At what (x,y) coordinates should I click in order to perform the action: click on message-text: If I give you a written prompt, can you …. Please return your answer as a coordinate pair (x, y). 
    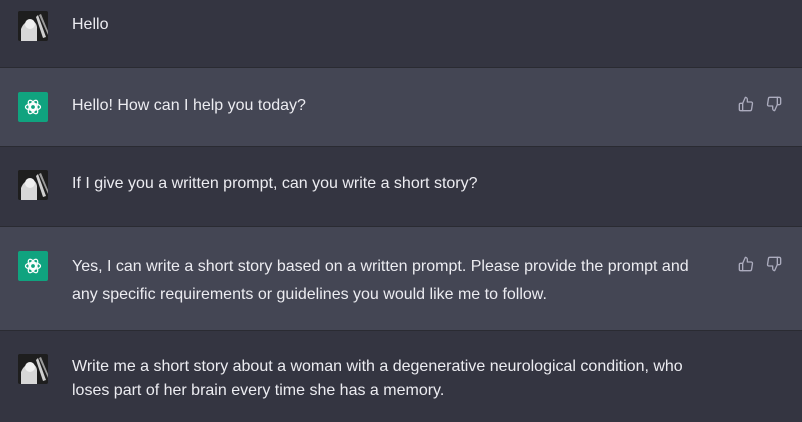
    Looking at the image, I should click on (275, 183).